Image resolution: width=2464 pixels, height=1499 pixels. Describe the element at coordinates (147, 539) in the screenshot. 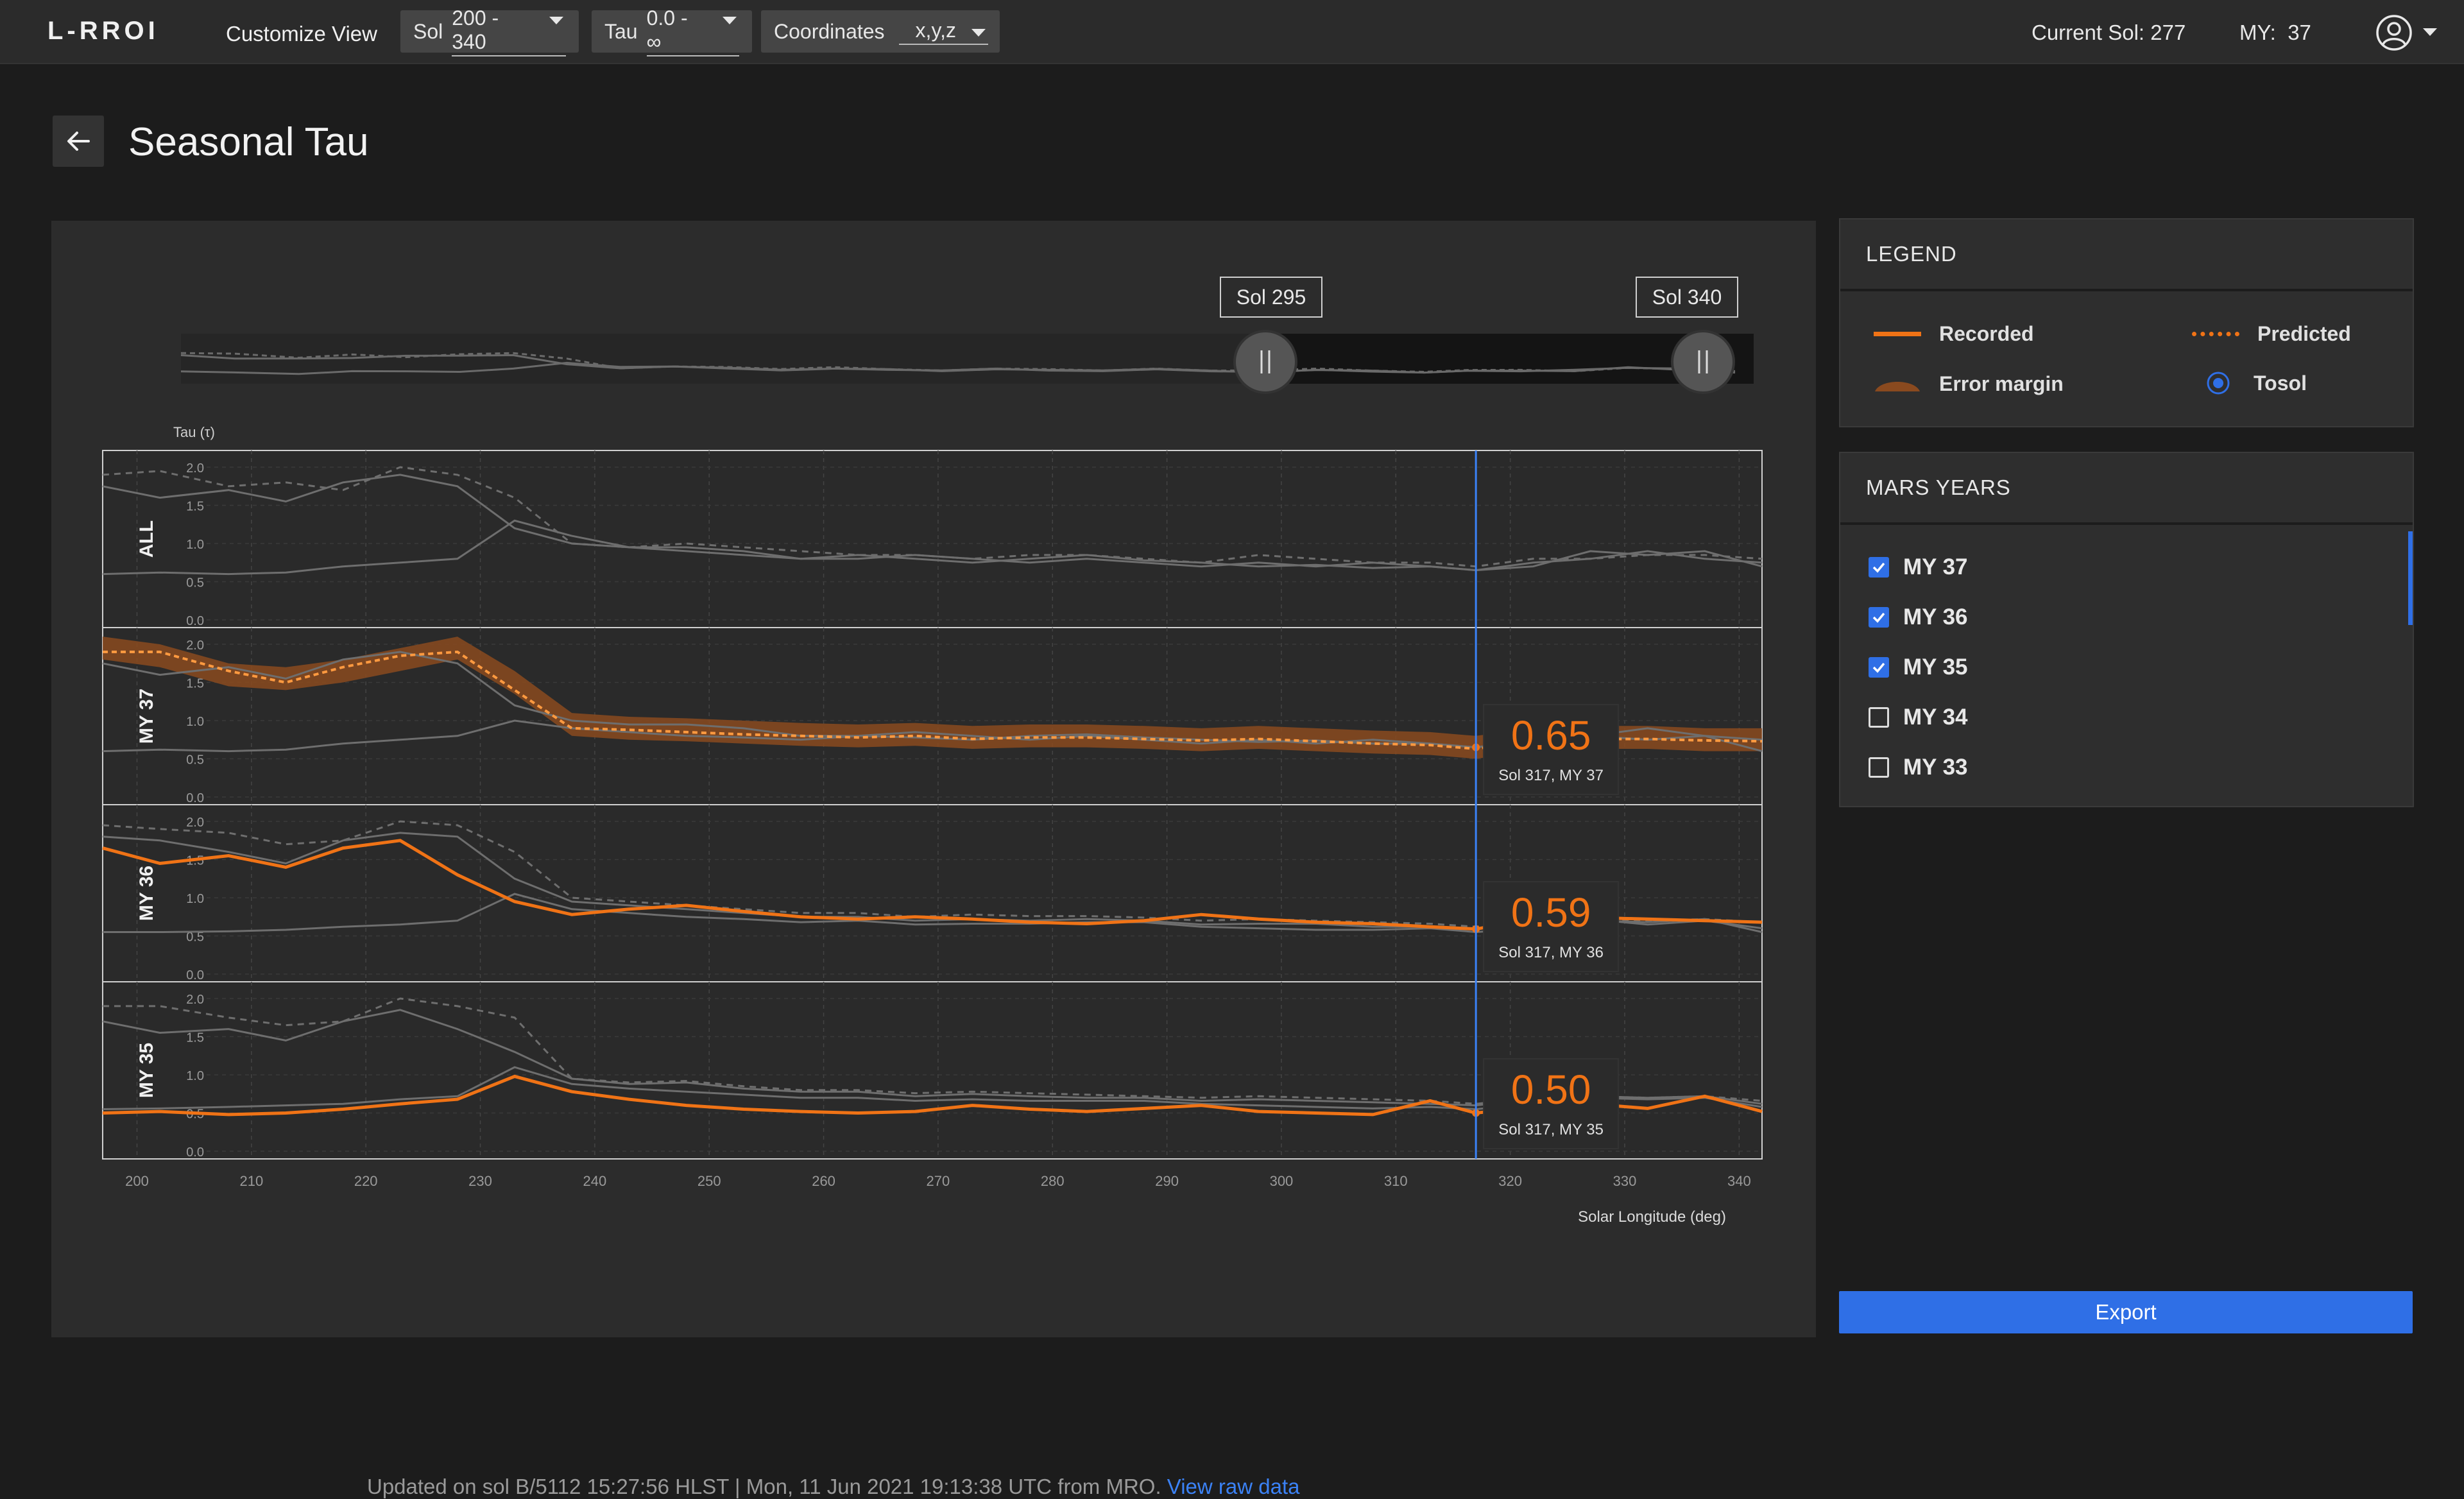

I see `panel-label: ALL` at that location.